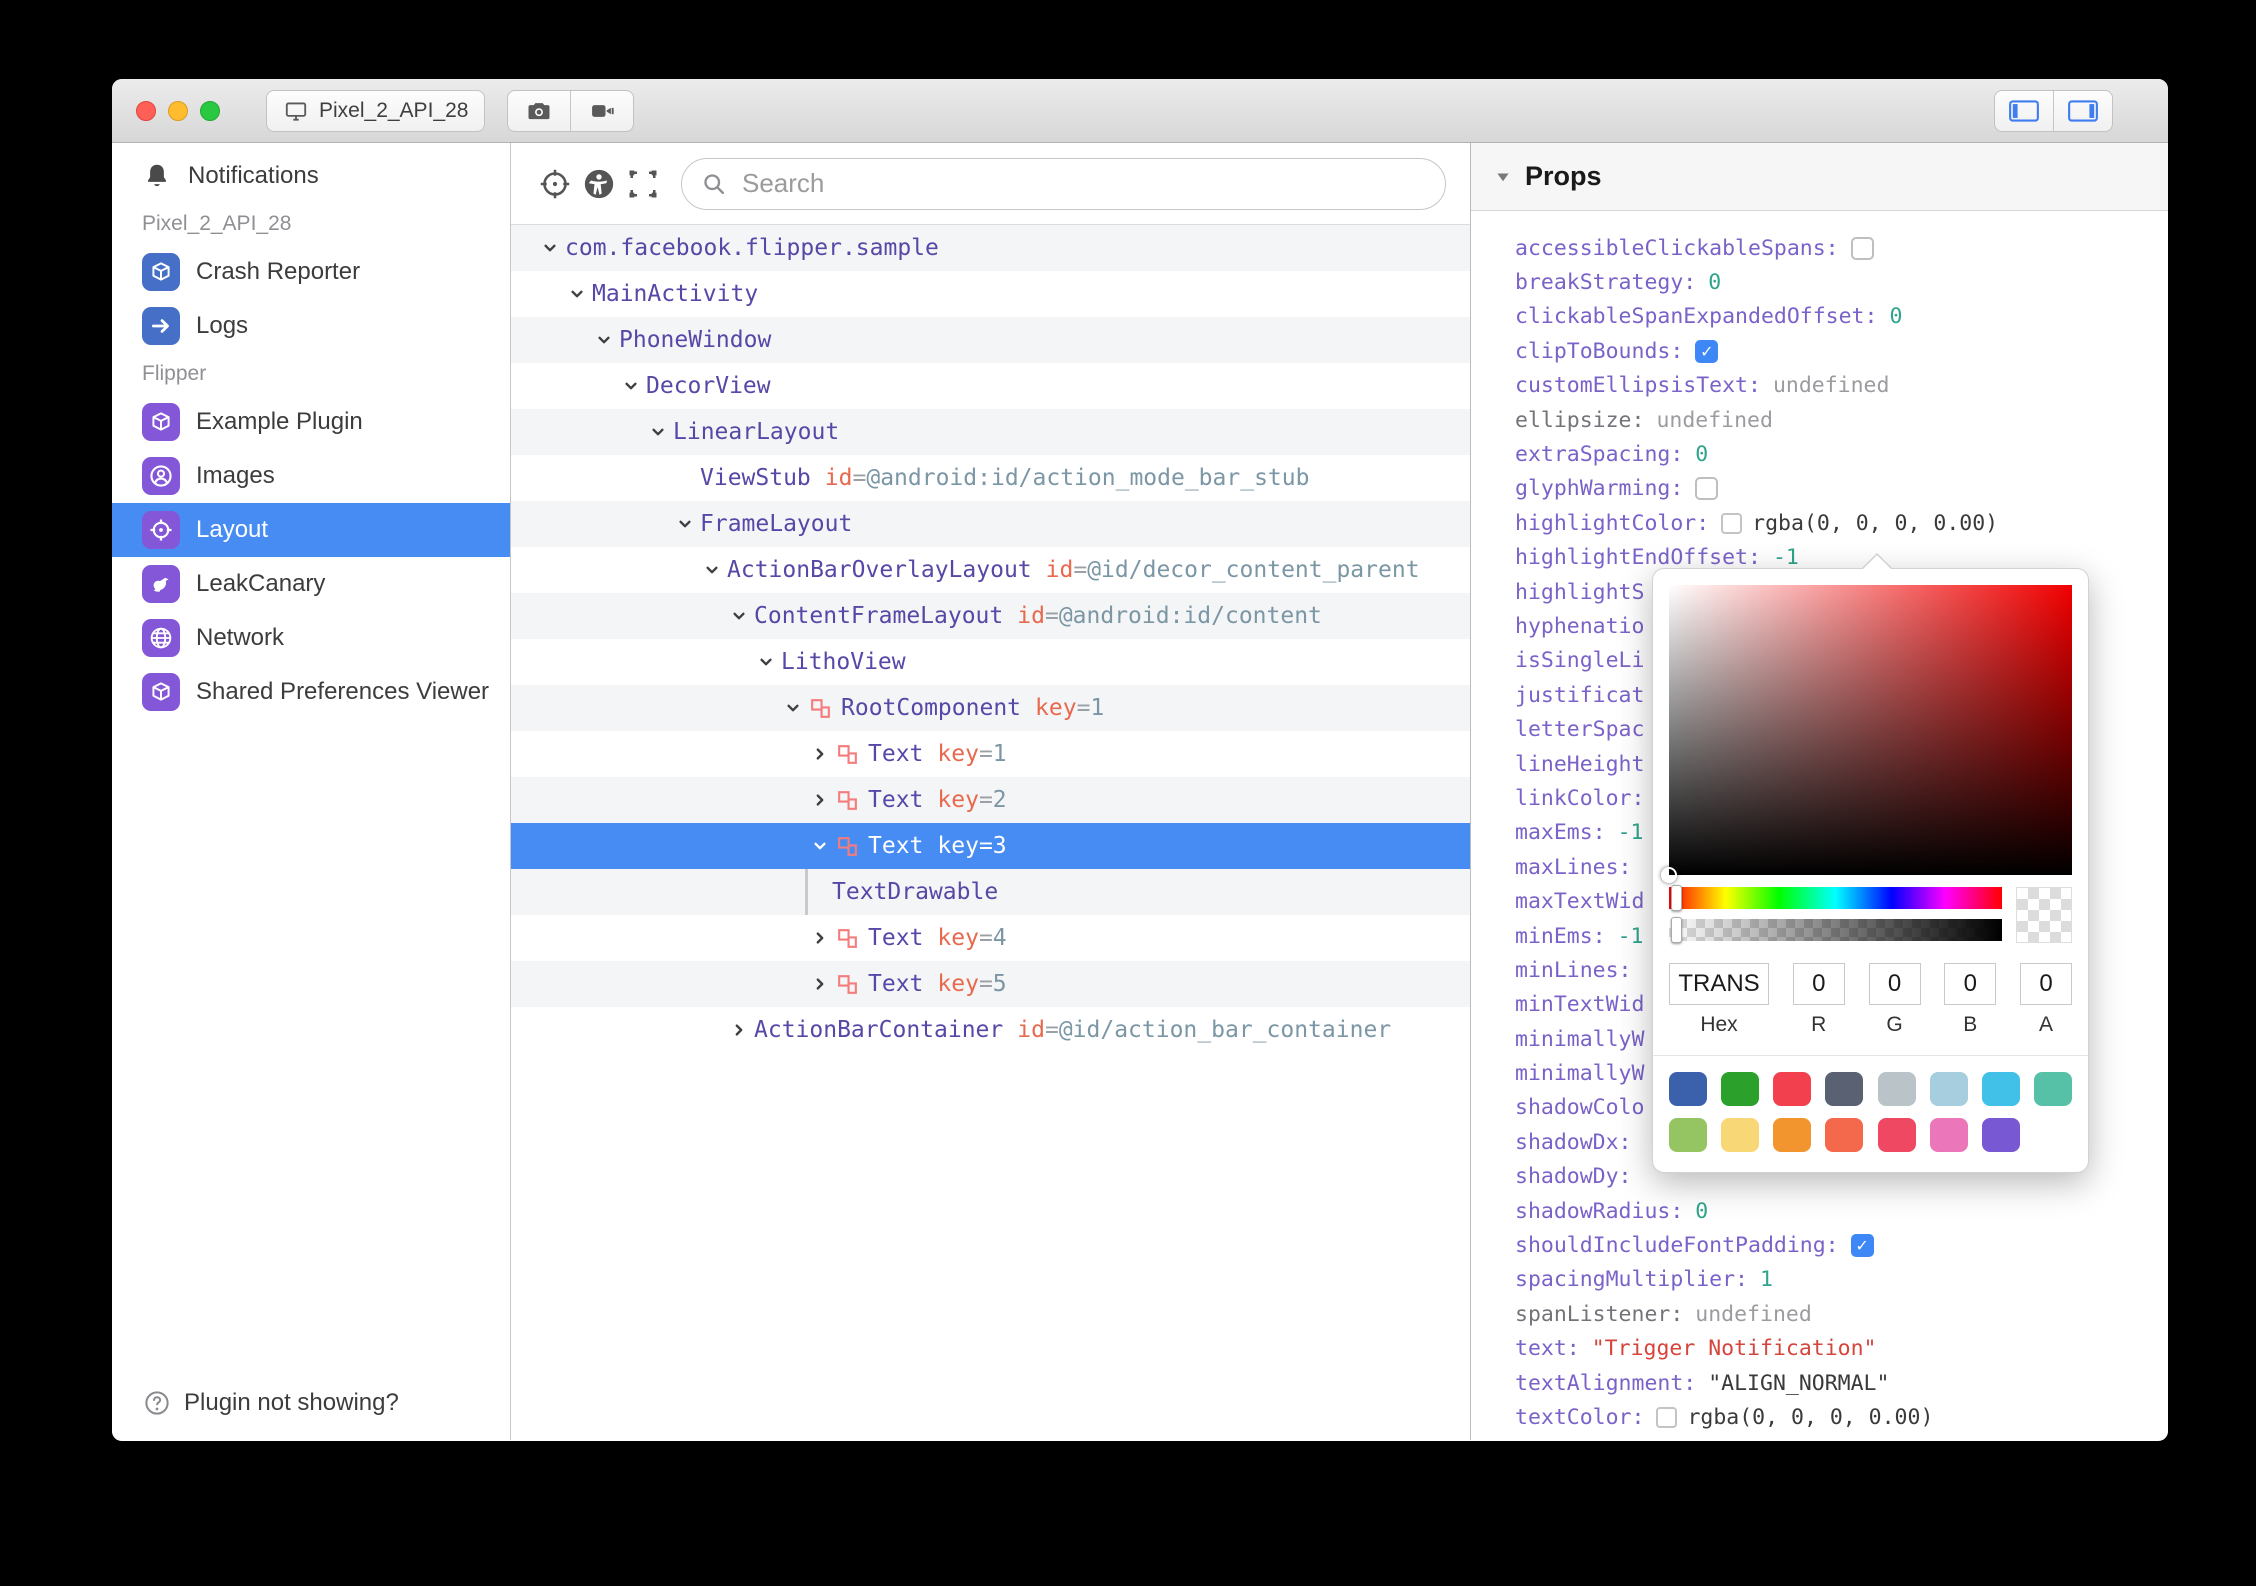  Describe the element at coordinates (311, 692) in the screenshot. I see `sidebar-item-shared-preferences-viewer: Shared Preferences Viewer` at that location.